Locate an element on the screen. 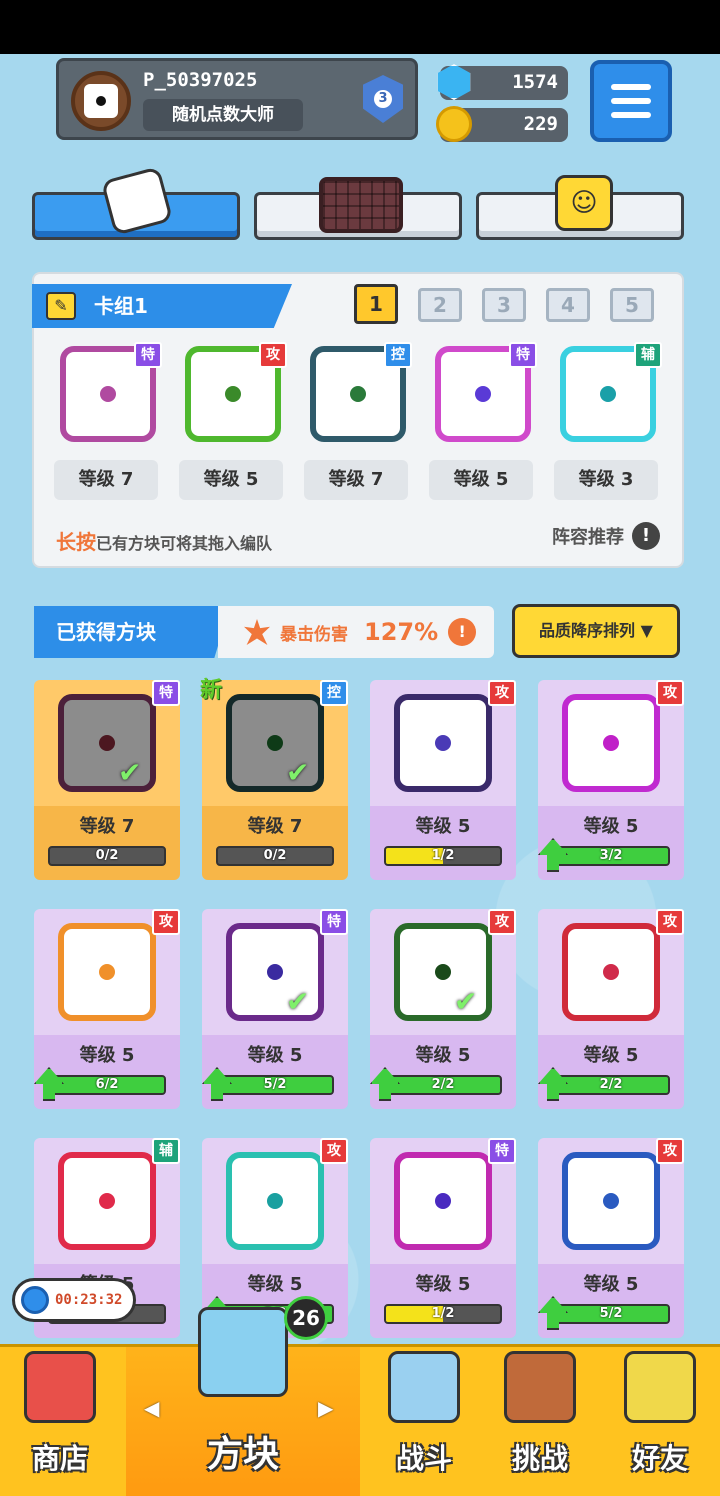 The image size is (720, 1496). shield-sword-icon is located at coordinates (424, 1387).